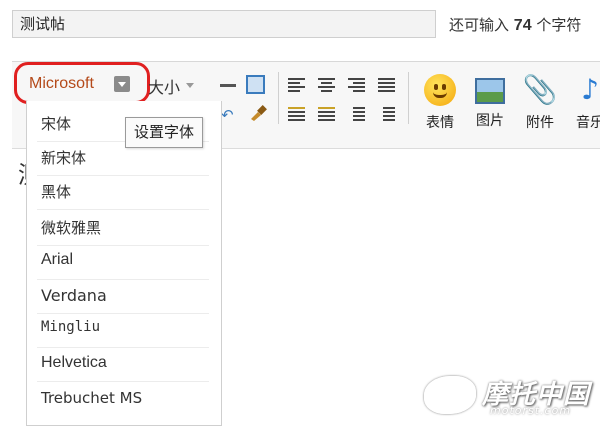 This screenshot has width=600, height=427. I want to click on font-option: Verdana, so click(74, 295).